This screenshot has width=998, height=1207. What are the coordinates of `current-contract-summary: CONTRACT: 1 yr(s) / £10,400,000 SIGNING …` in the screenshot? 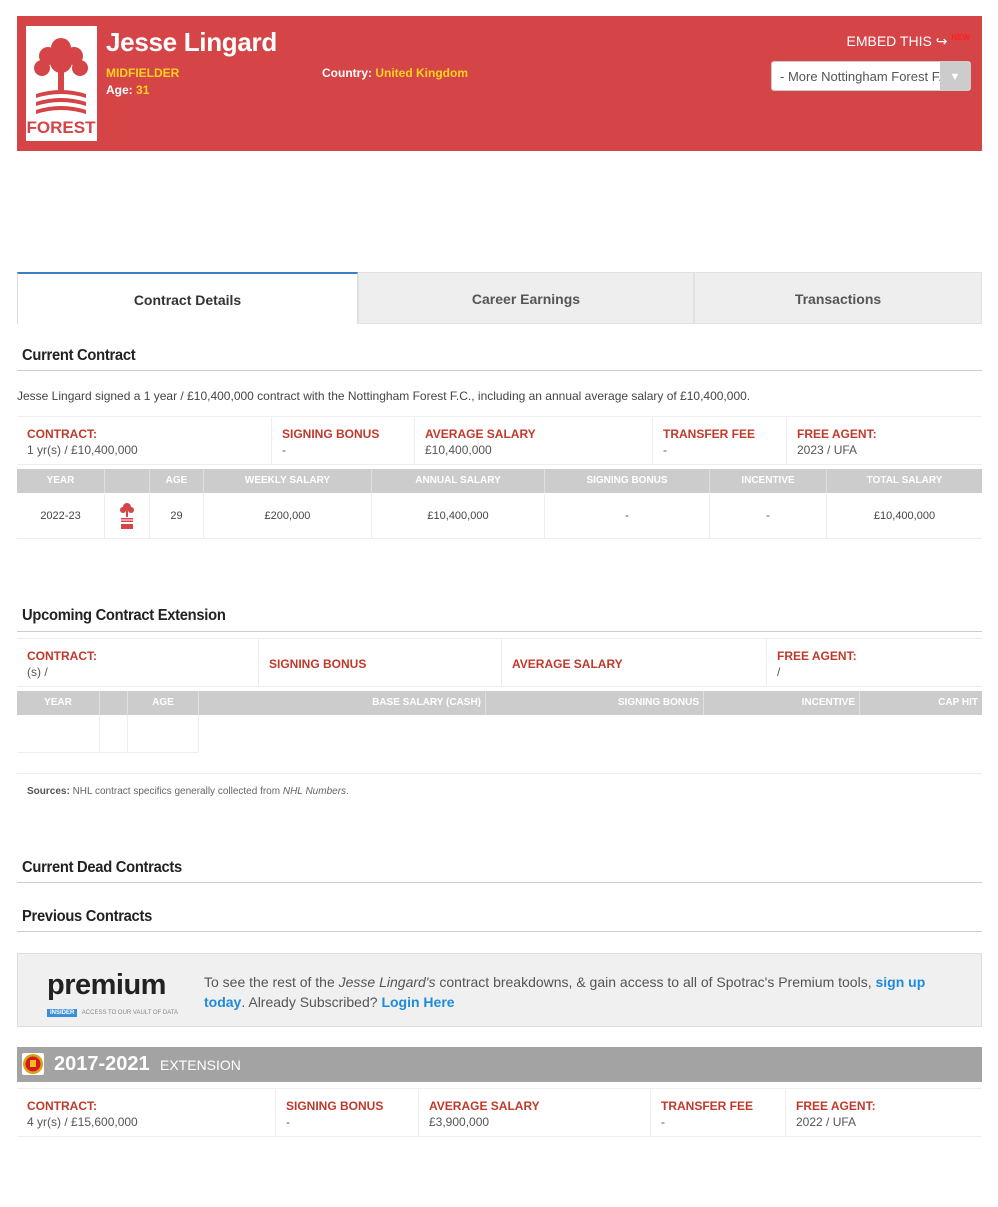 It's located at (499, 440).